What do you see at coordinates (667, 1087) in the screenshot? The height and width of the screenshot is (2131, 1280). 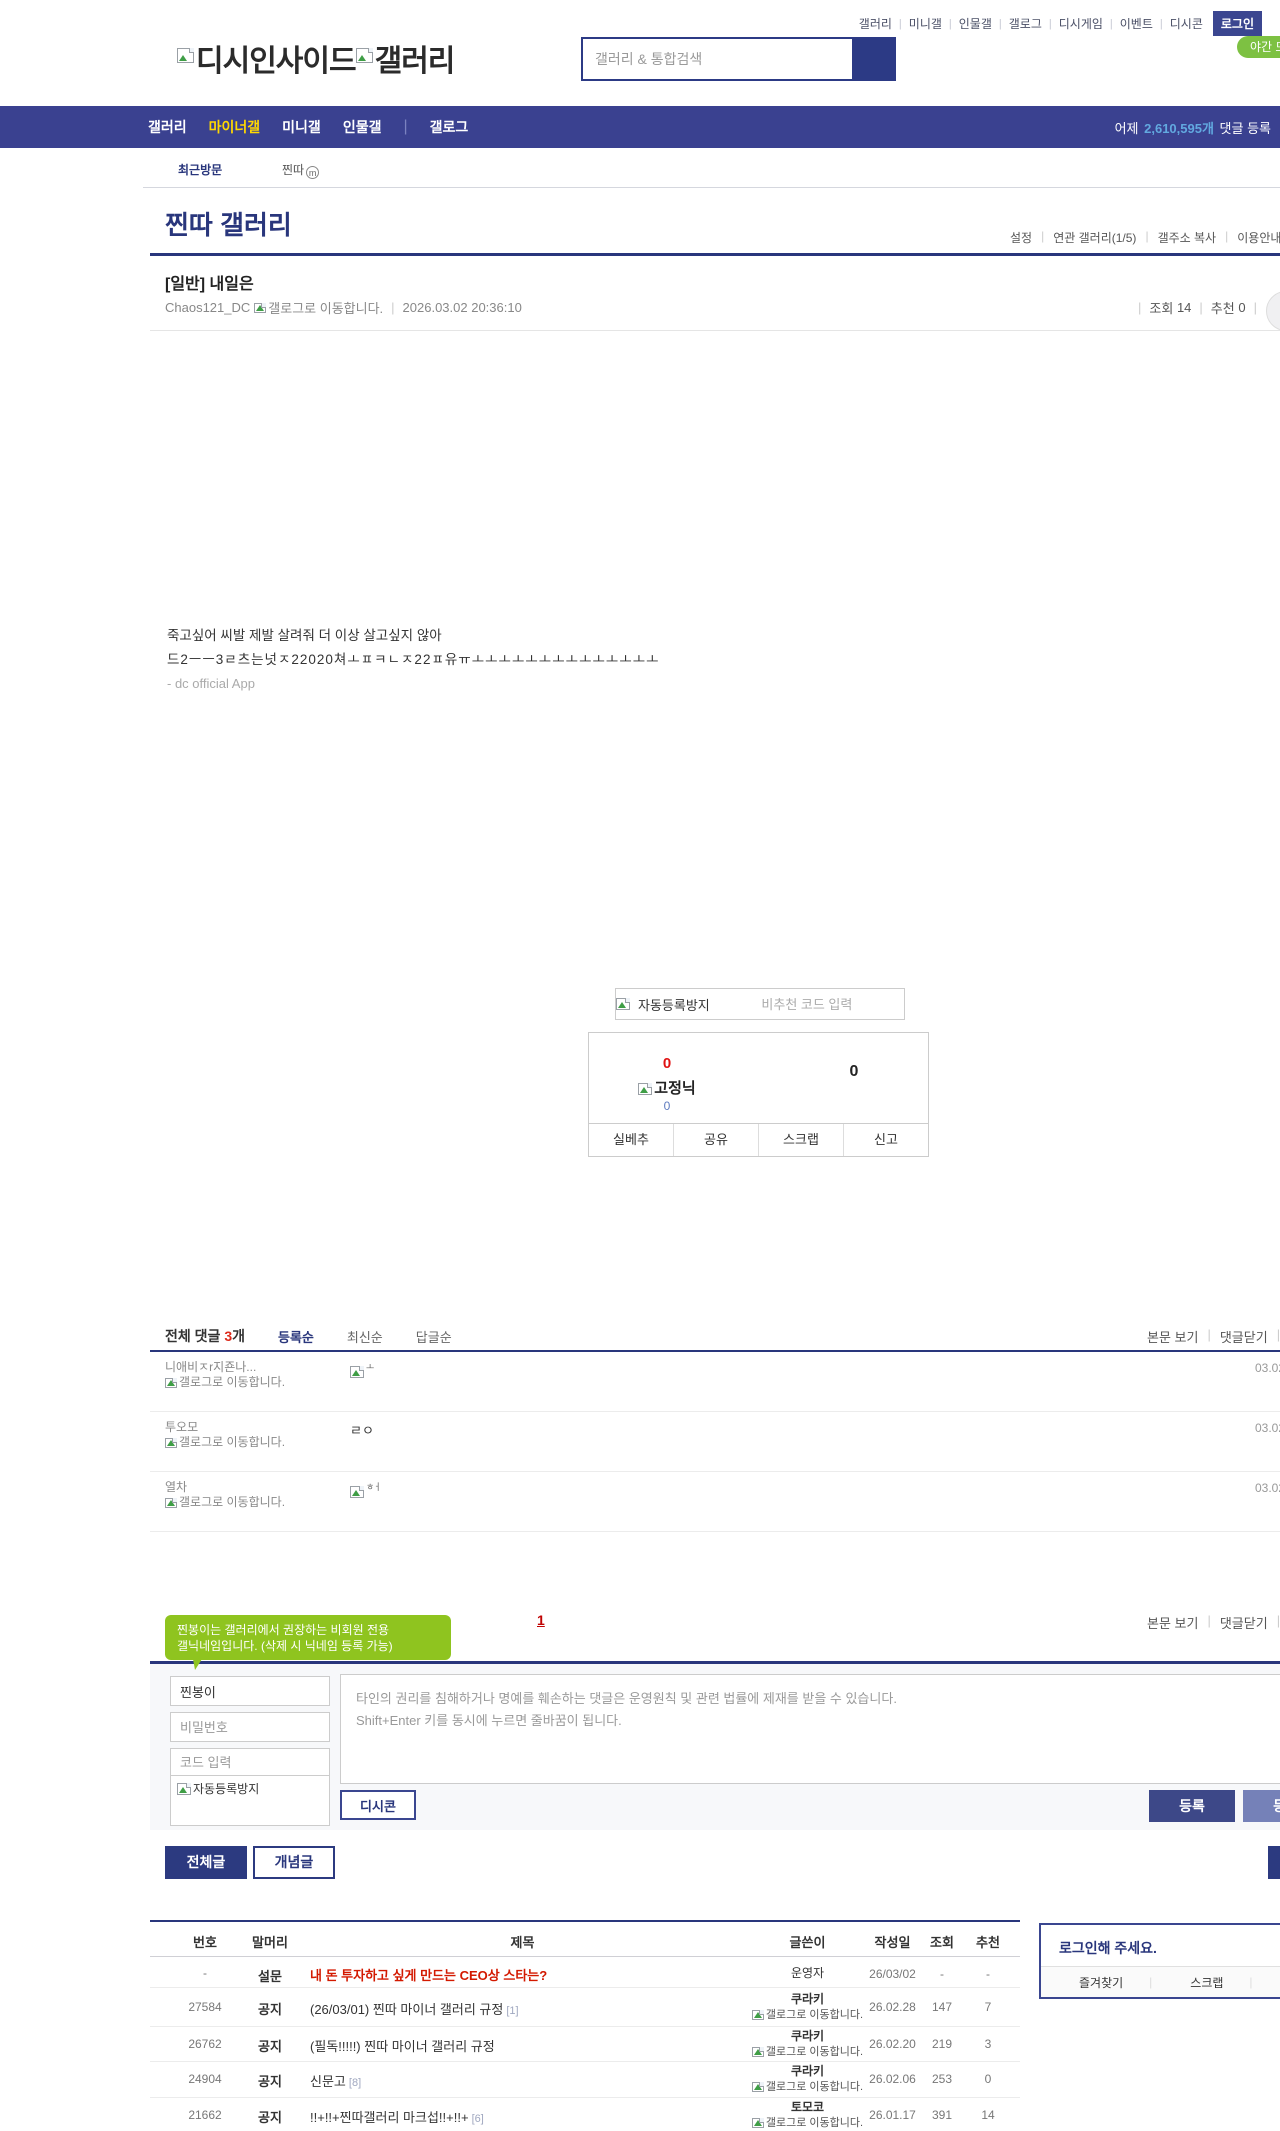 I see `fixed-nick-vote-button: 고정닉` at bounding box center [667, 1087].